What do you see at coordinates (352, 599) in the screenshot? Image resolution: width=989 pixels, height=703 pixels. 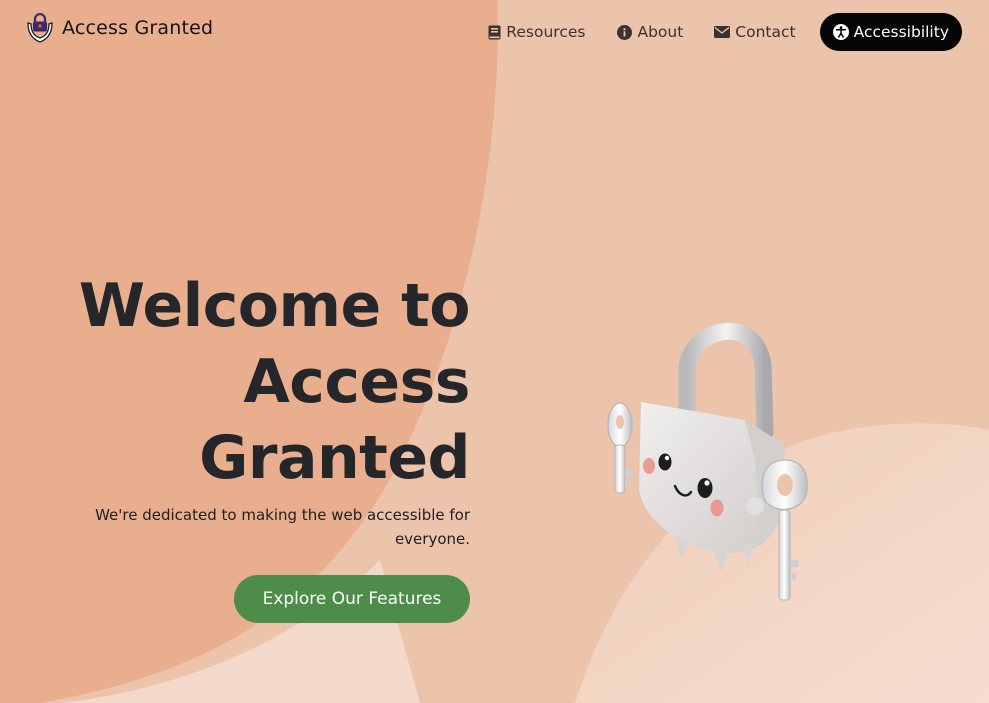 I see `explore-features-button: Explore Our Features` at bounding box center [352, 599].